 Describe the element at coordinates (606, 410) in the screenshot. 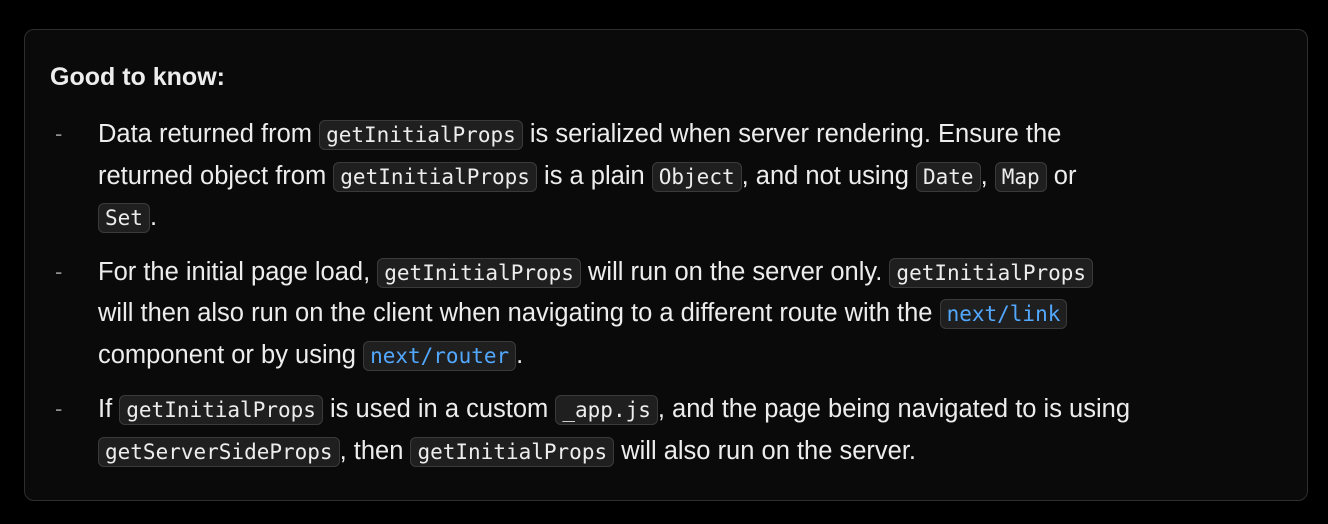

I see `inline-code: _app.js` at that location.